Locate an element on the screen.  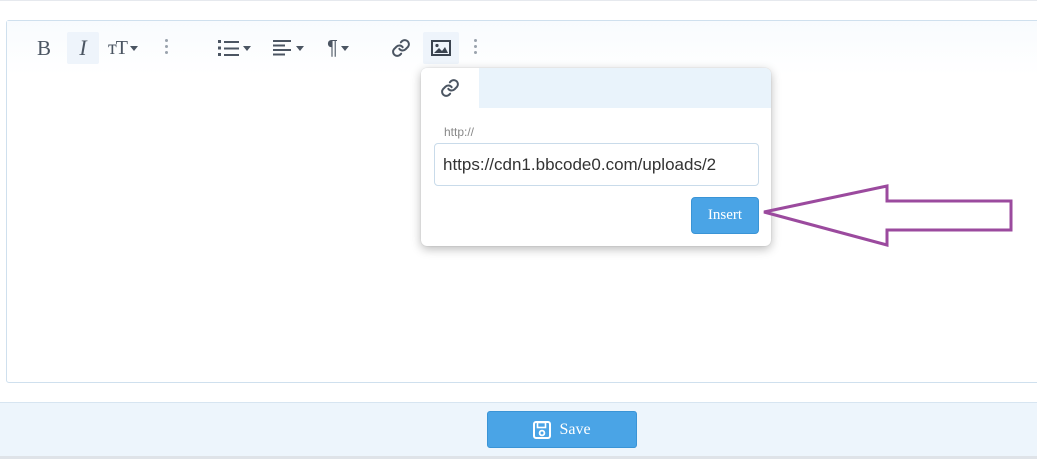
save-label: Save is located at coordinates (575, 429).